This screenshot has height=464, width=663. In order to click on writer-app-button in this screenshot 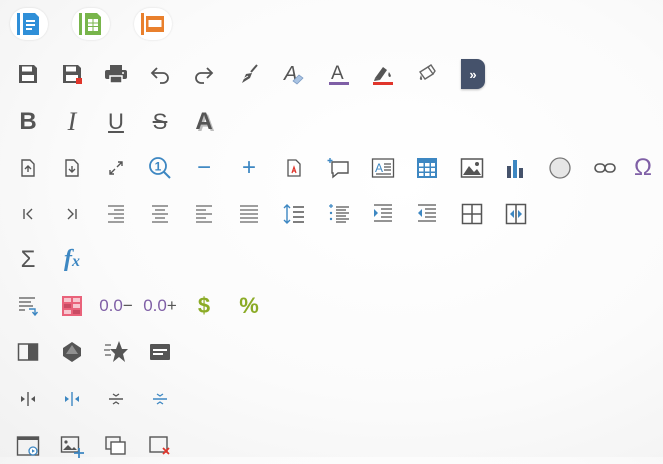, I will do `click(29, 24)`.